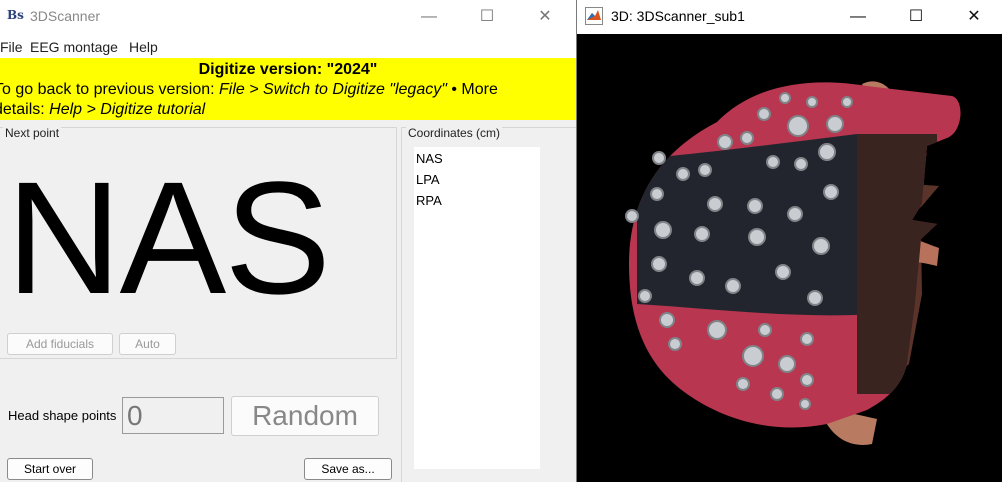  Describe the element at coordinates (288, 46) in the screenshot. I see `menu-bar: File EEG montage Help` at that location.